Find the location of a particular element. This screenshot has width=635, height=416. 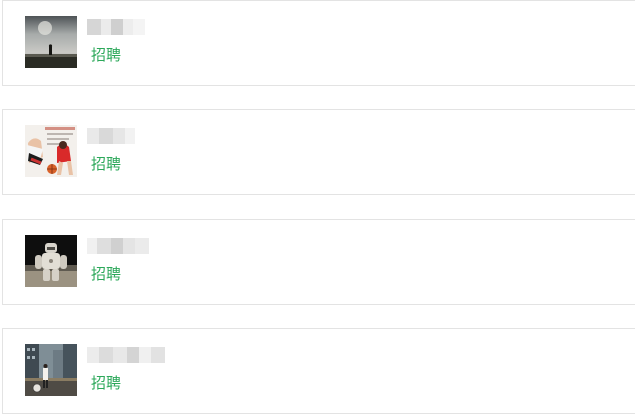

robot-figure-photo-icon is located at coordinates (51, 261).